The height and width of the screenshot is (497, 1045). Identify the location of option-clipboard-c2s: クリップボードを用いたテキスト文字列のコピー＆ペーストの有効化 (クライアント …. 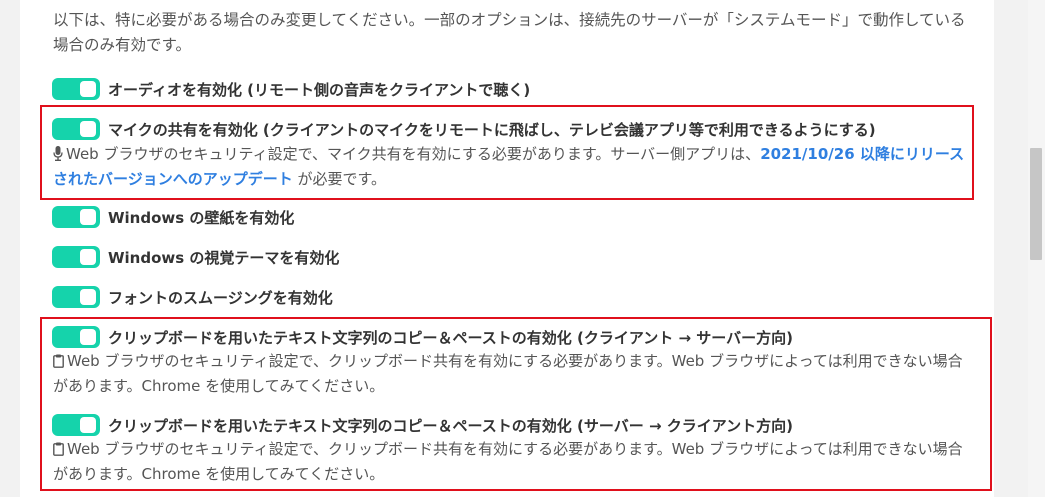
(422, 337).